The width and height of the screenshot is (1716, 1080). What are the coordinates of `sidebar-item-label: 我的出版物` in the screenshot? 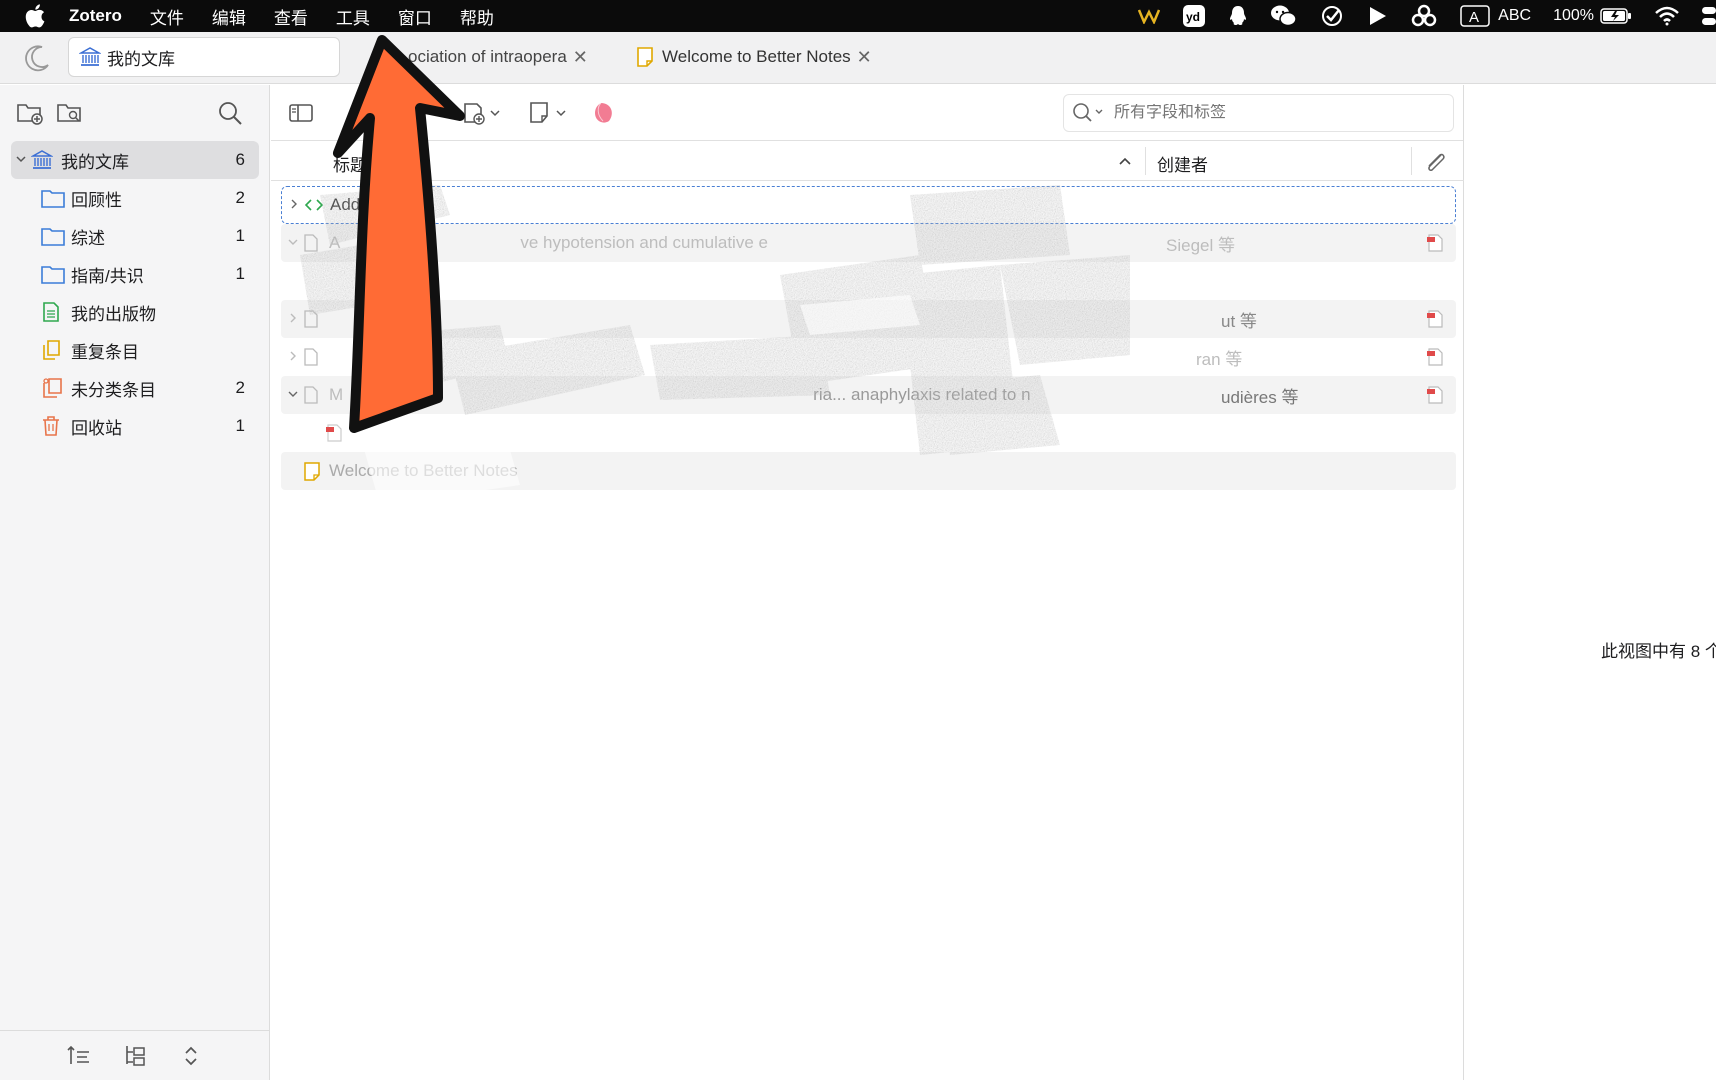 It's located at (113, 314).